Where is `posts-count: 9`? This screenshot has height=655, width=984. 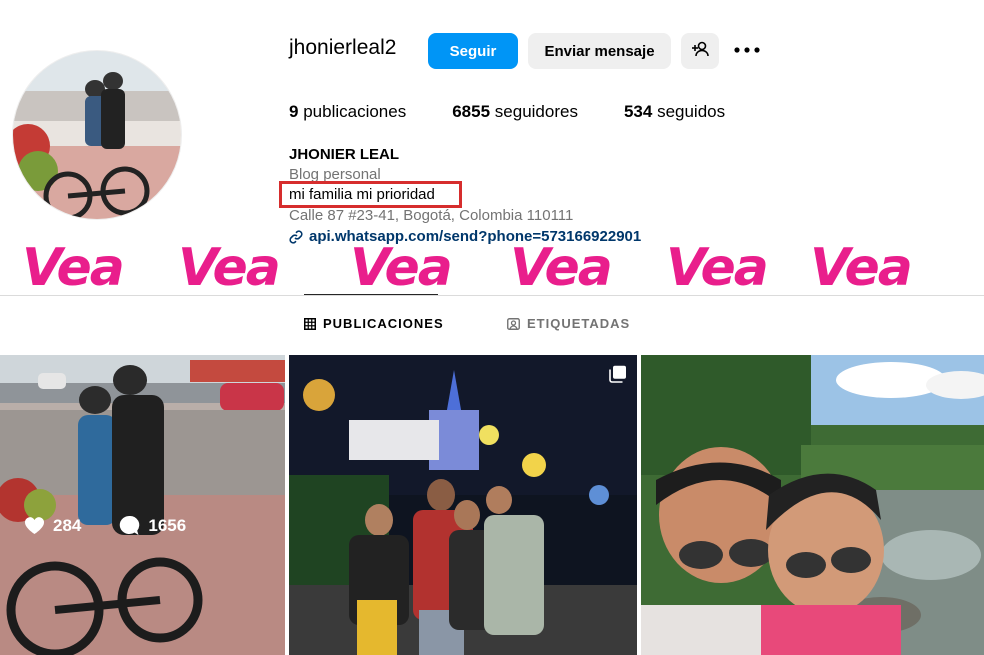 posts-count: 9 is located at coordinates (294, 111).